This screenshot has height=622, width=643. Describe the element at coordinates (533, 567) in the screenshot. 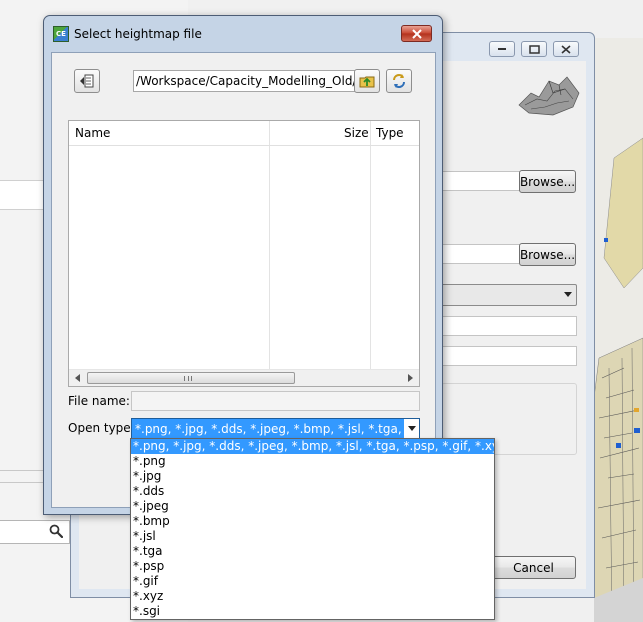

I see `cancel-button: Cancel` at that location.